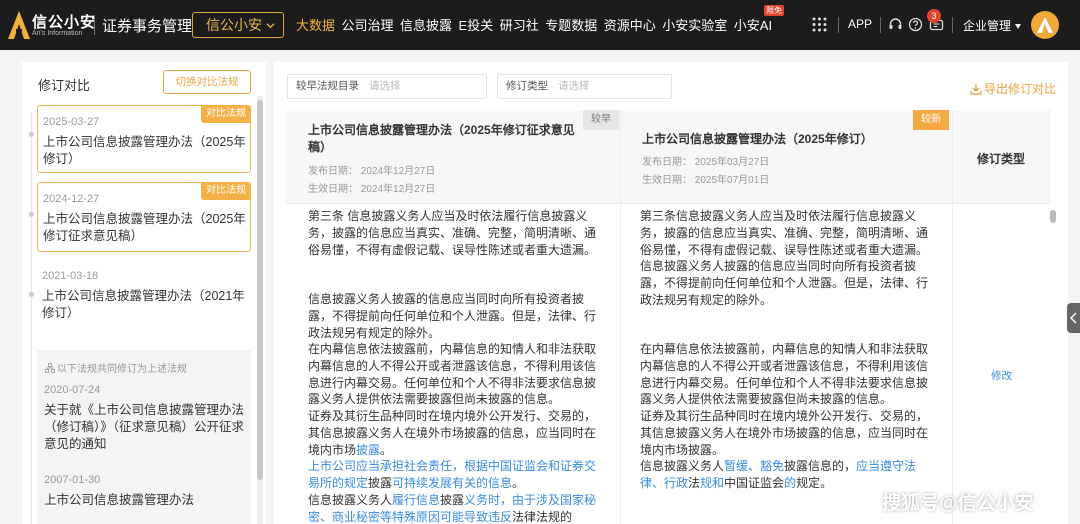 This screenshot has width=1080, height=524. What do you see at coordinates (147, 26) in the screenshot?
I see `system-title: 证券事务管理` at bounding box center [147, 26].